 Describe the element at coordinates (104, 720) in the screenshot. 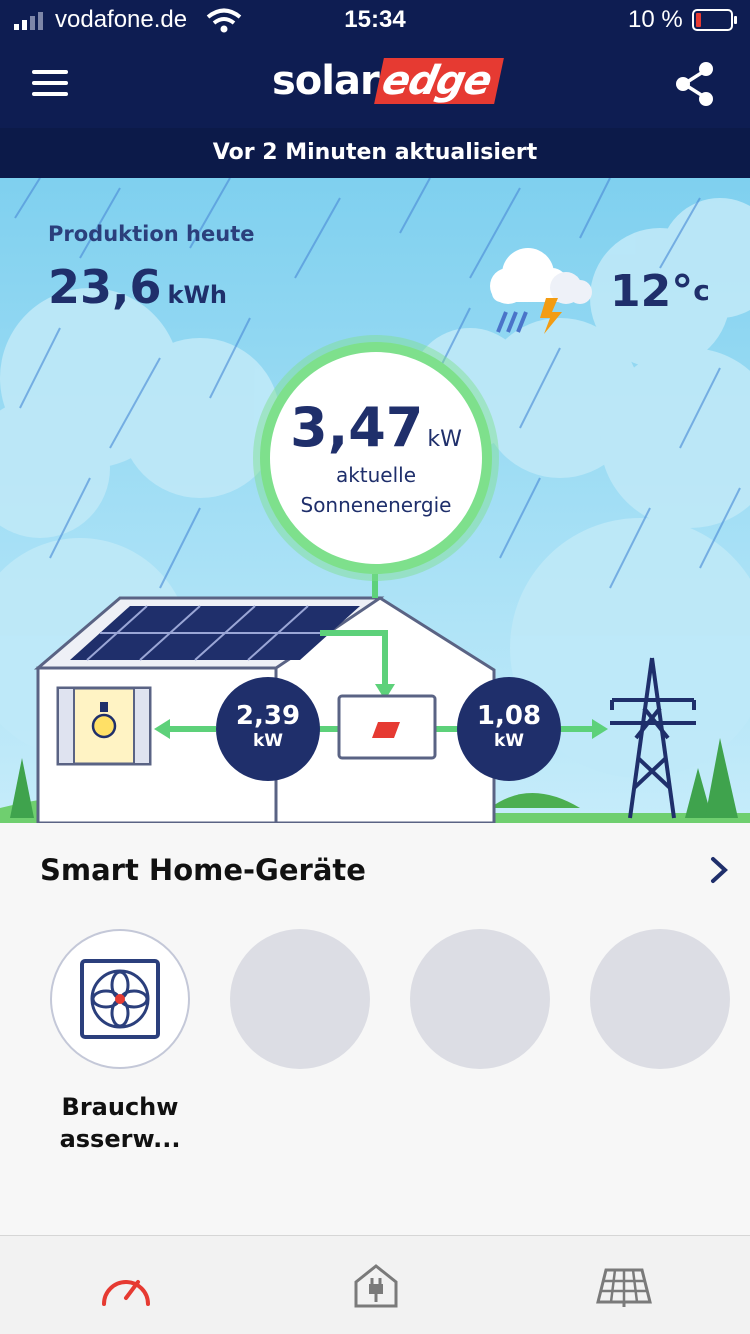

I see `lightbulb-icon` at that location.